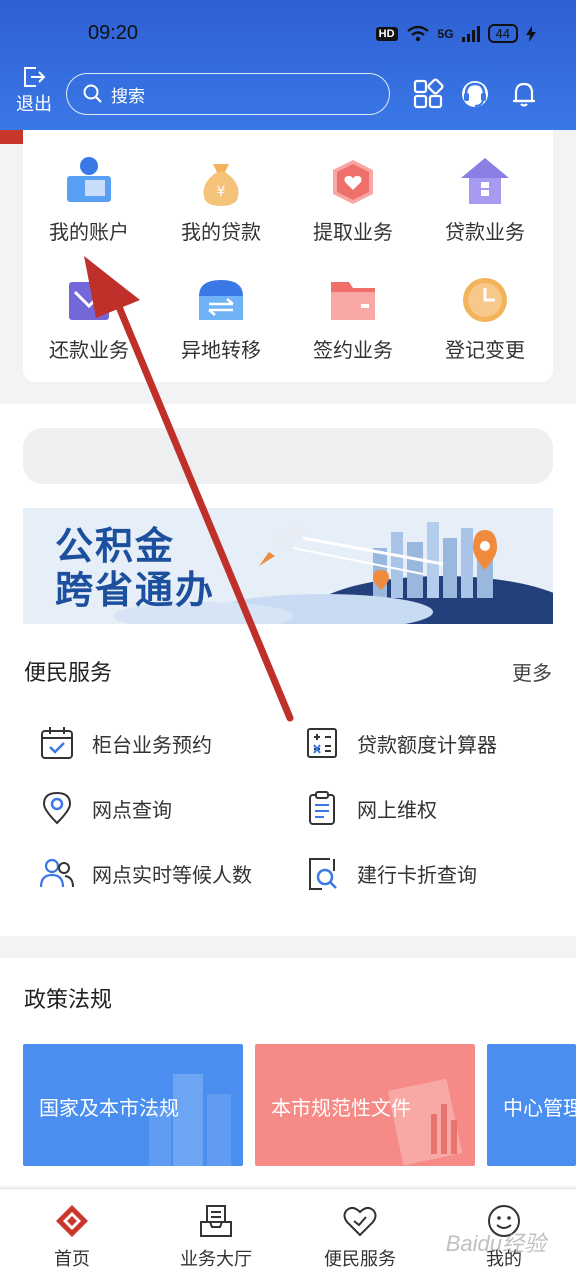 The width and height of the screenshot is (576, 1280). Describe the element at coordinates (360, 1221) in the screenshot. I see `heart-icon` at that location.